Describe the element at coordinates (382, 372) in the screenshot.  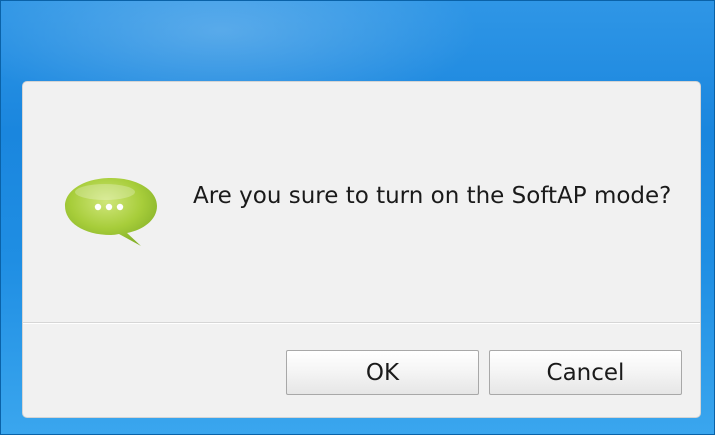
I see `ok-button: OK` at that location.